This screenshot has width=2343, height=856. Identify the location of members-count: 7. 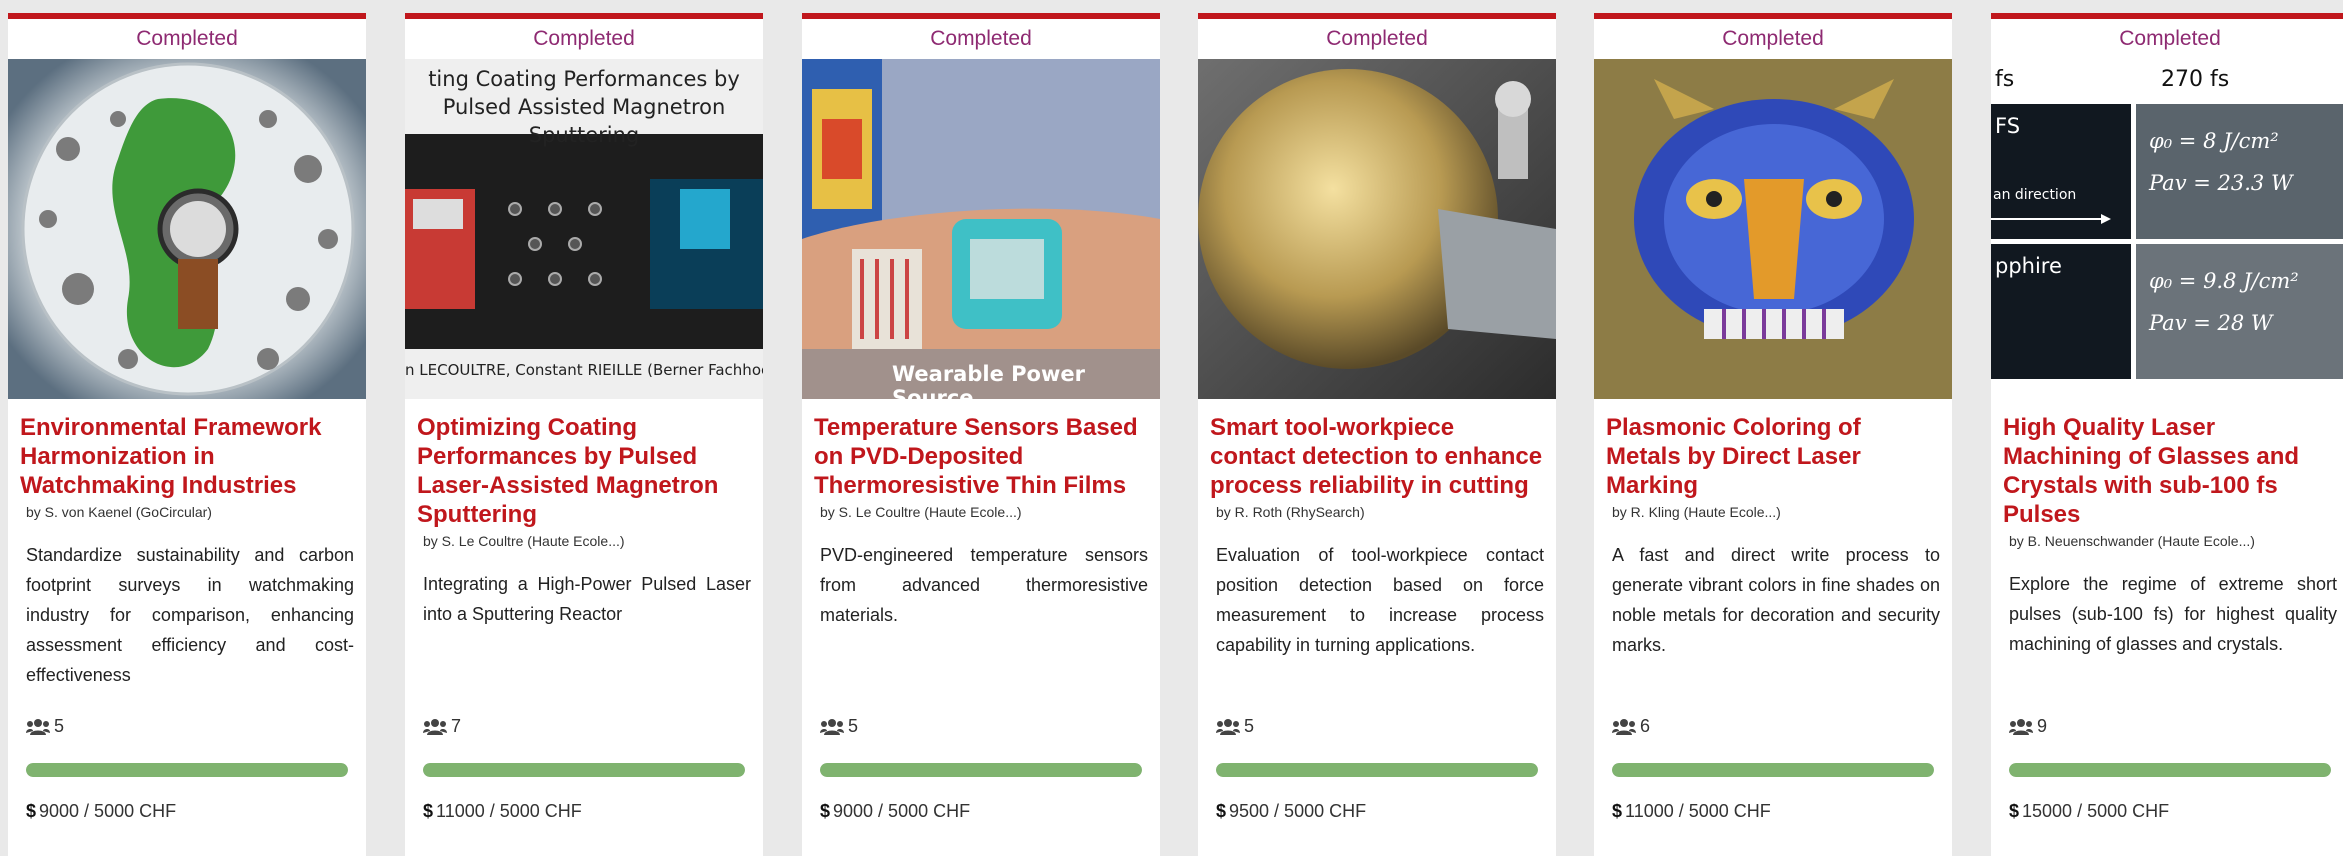
(442, 726).